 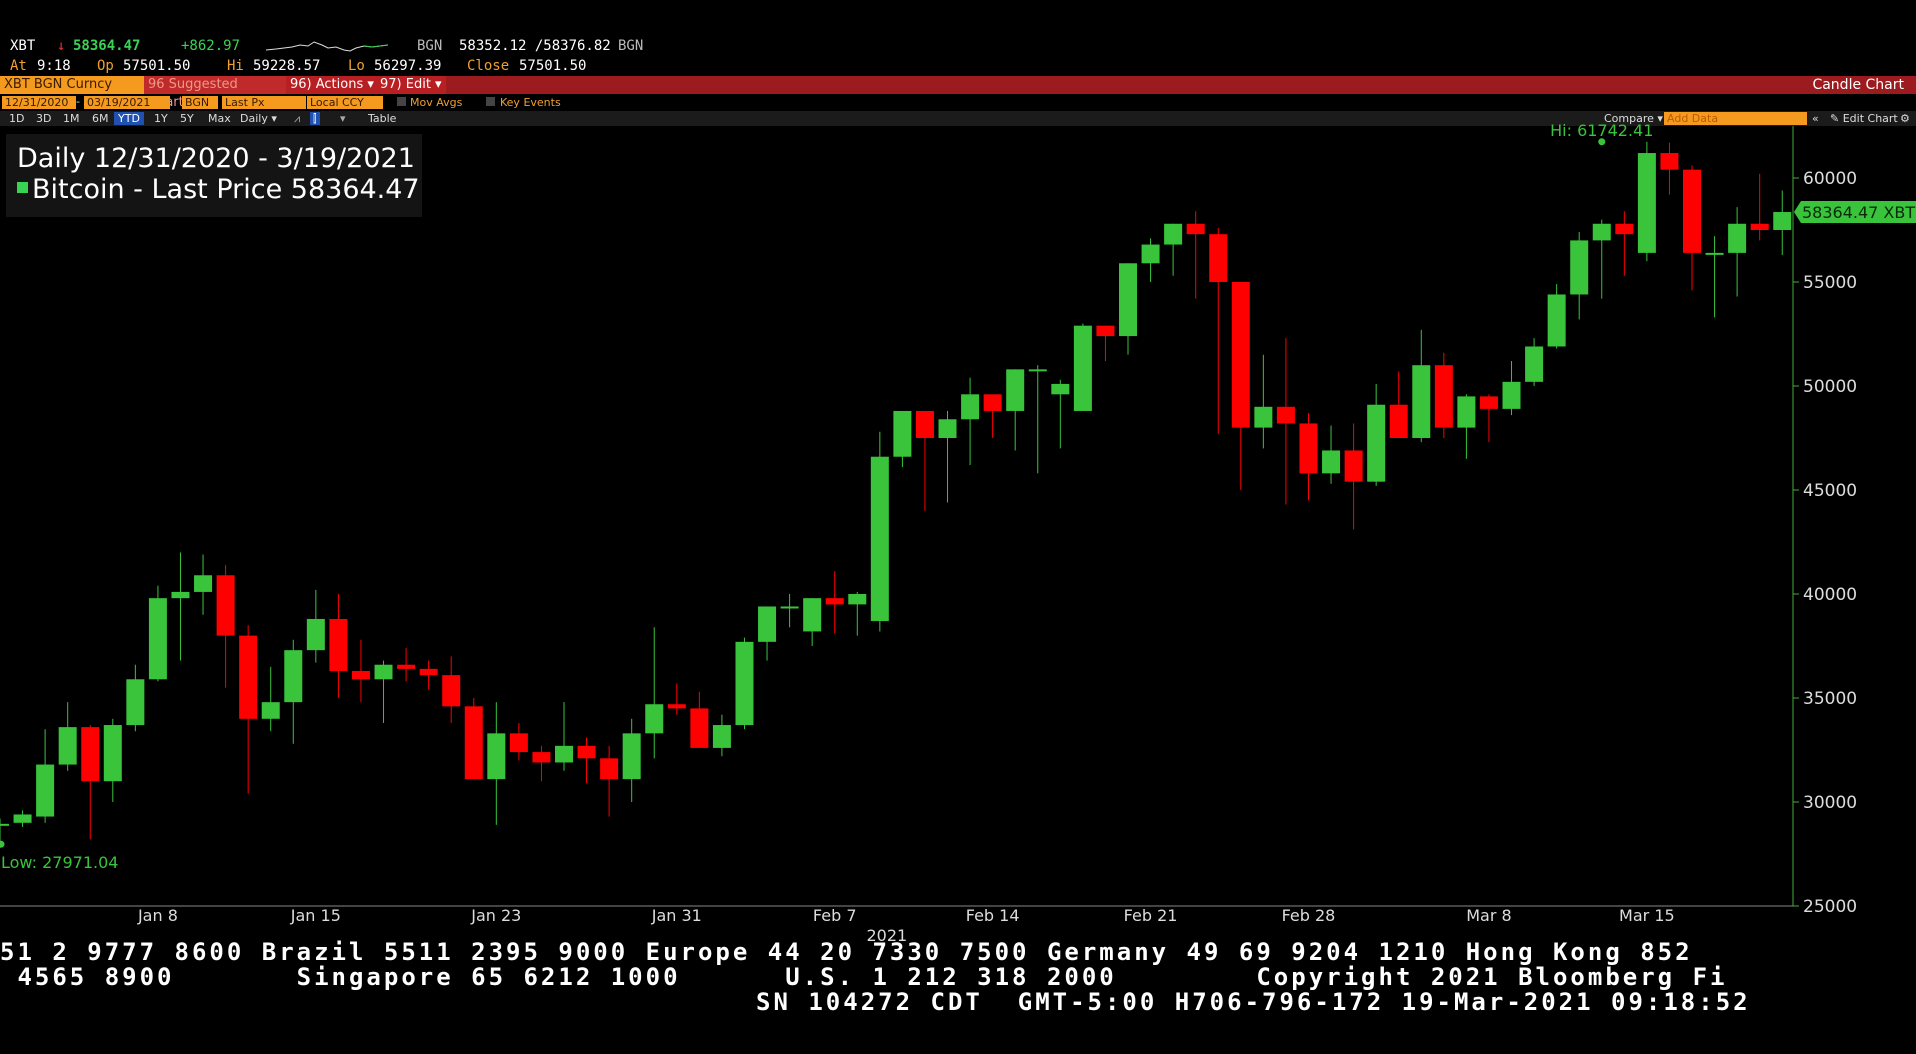 I want to click on x-tick-label: Jan 23, so click(x=495, y=915).